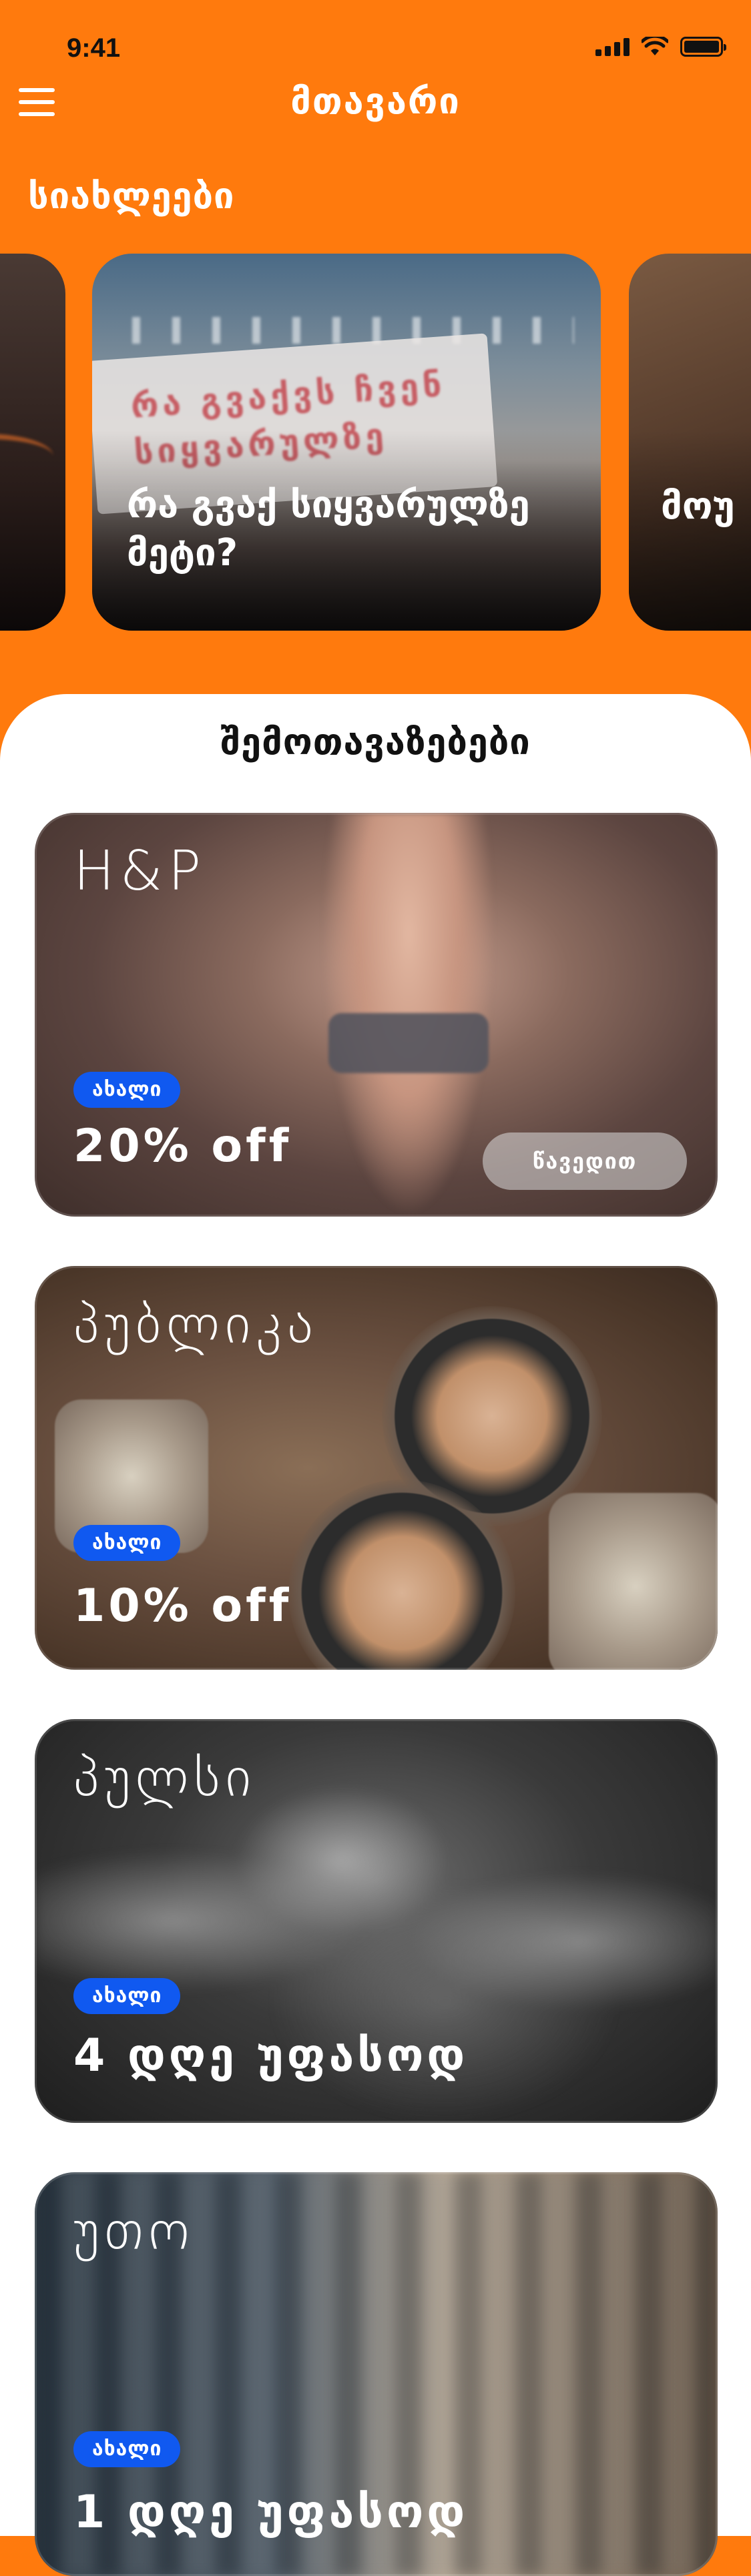  Describe the element at coordinates (655, 46) in the screenshot. I see `wifi-icon` at that location.